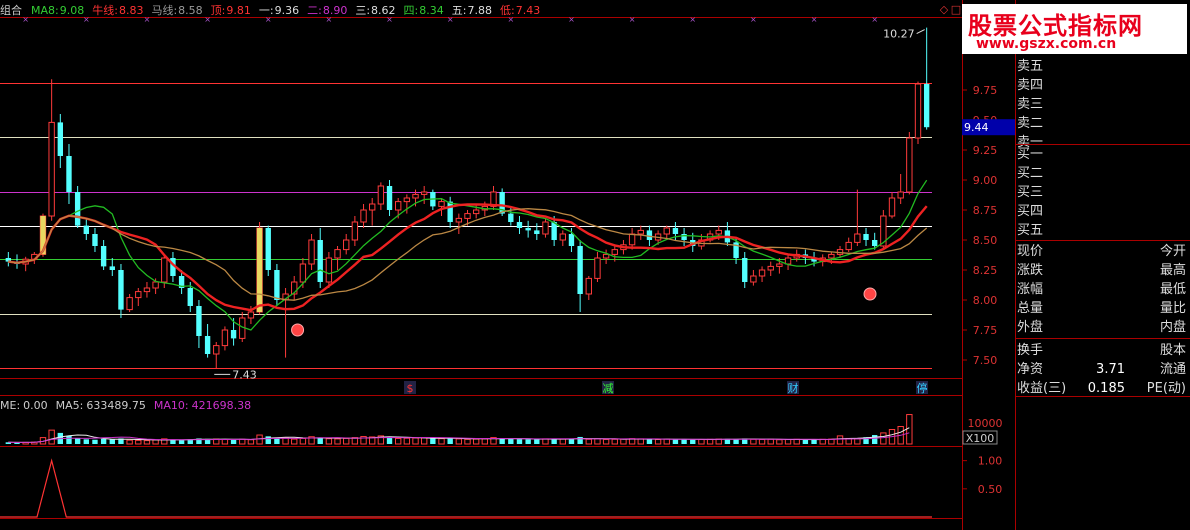  What do you see at coordinates (528, 10) in the screenshot?
I see `indicator-value: 7.43` at bounding box center [528, 10].